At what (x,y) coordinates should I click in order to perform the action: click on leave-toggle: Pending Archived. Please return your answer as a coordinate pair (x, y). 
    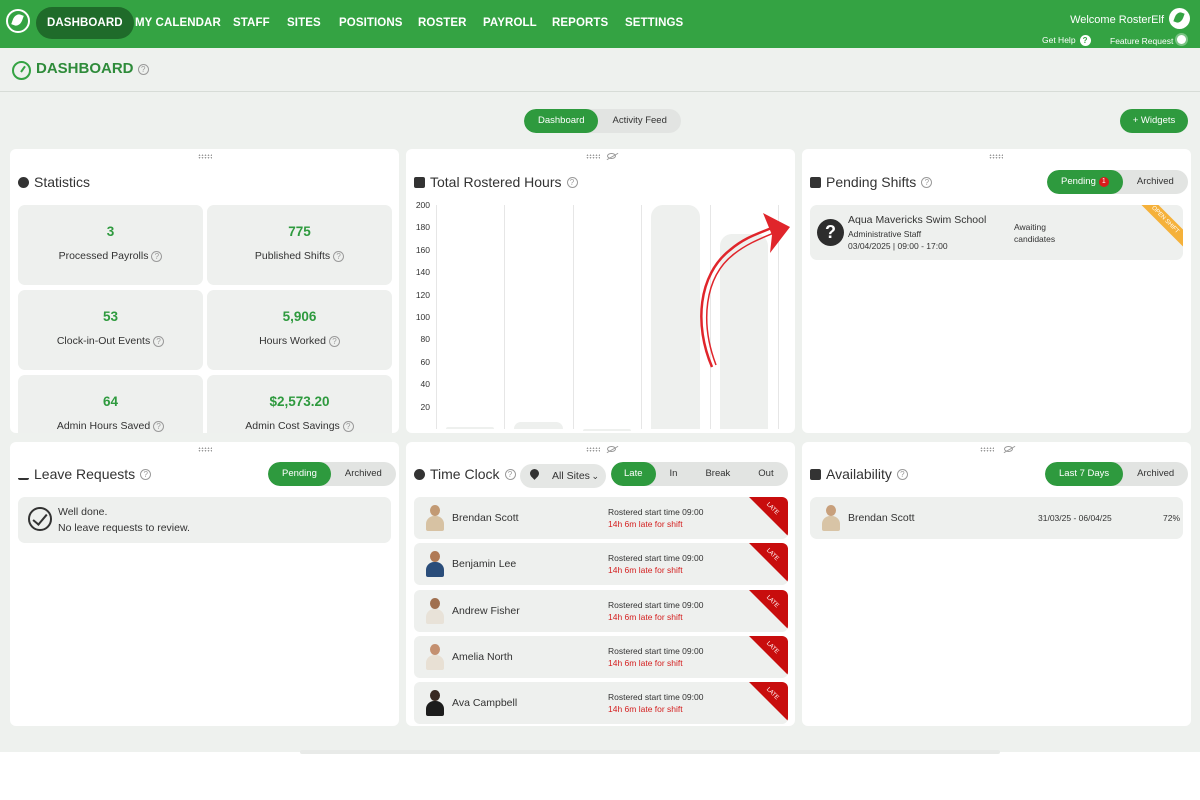
    Looking at the image, I should click on (332, 474).